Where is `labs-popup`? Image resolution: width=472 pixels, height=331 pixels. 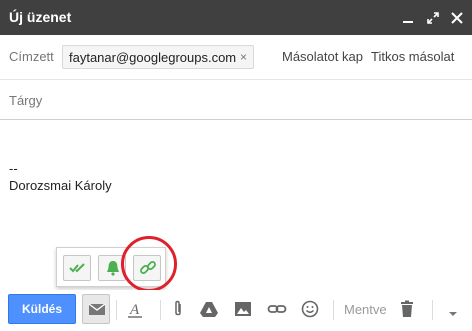 labs-popup is located at coordinates (111, 267).